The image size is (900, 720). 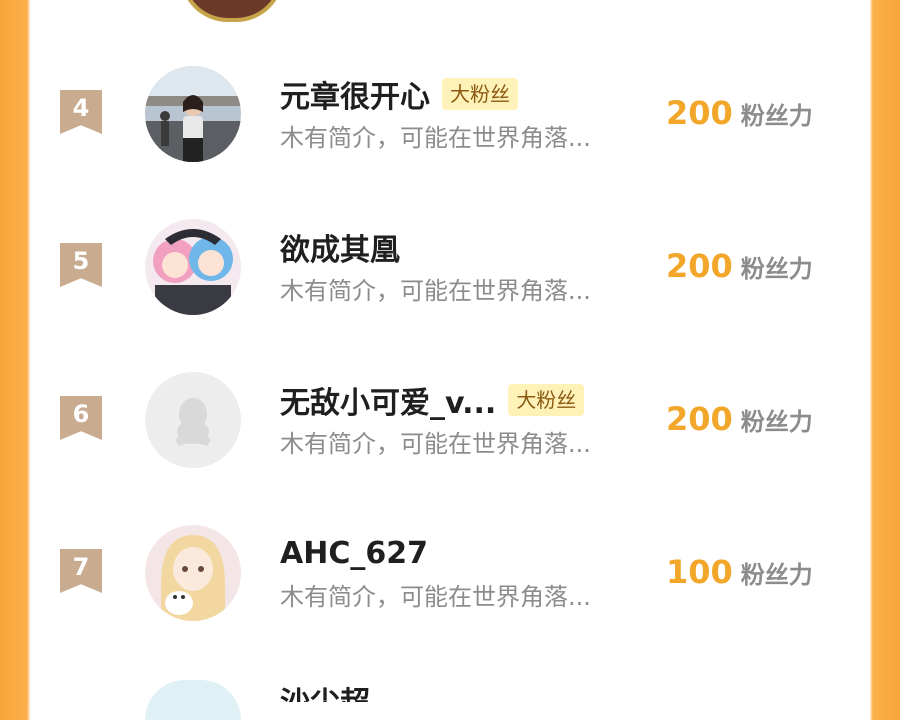 I want to click on illustrated-girl-avatar-icon, so click(x=193, y=573).